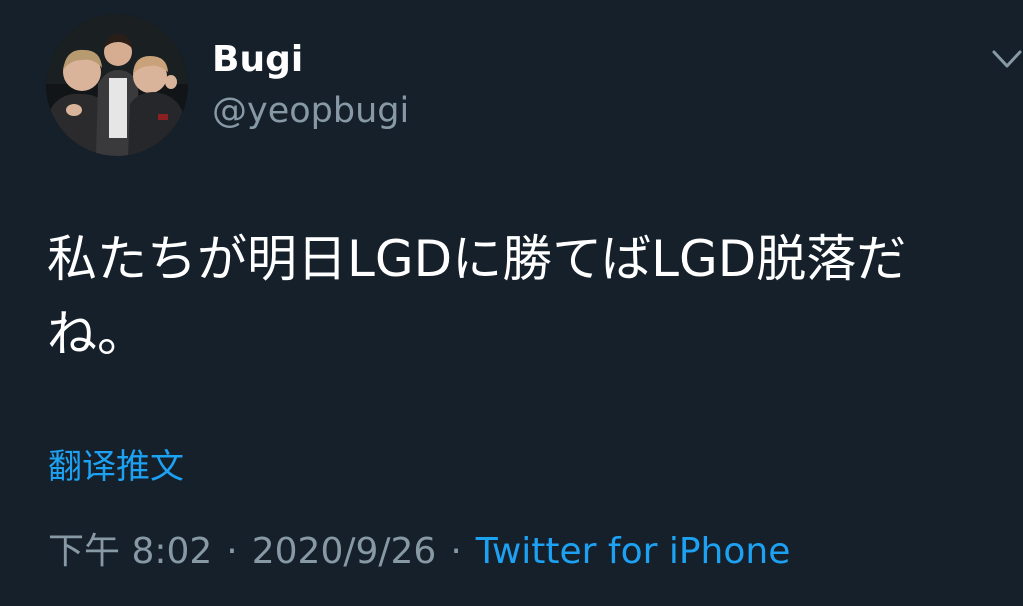 This screenshot has width=1023, height=606. Describe the element at coordinates (1006, 59) in the screenshot. I see `chevron-down-icon` at that location.